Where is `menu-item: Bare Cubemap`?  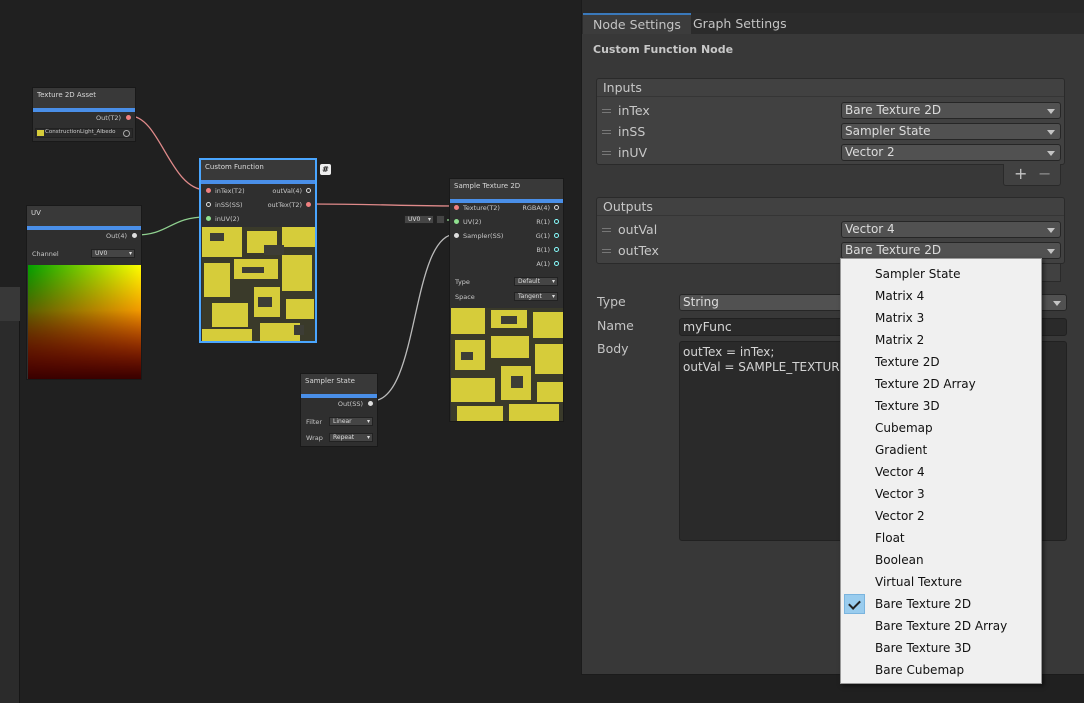
menu-item: Bare Cubemap is located at coordinates (941, 670).